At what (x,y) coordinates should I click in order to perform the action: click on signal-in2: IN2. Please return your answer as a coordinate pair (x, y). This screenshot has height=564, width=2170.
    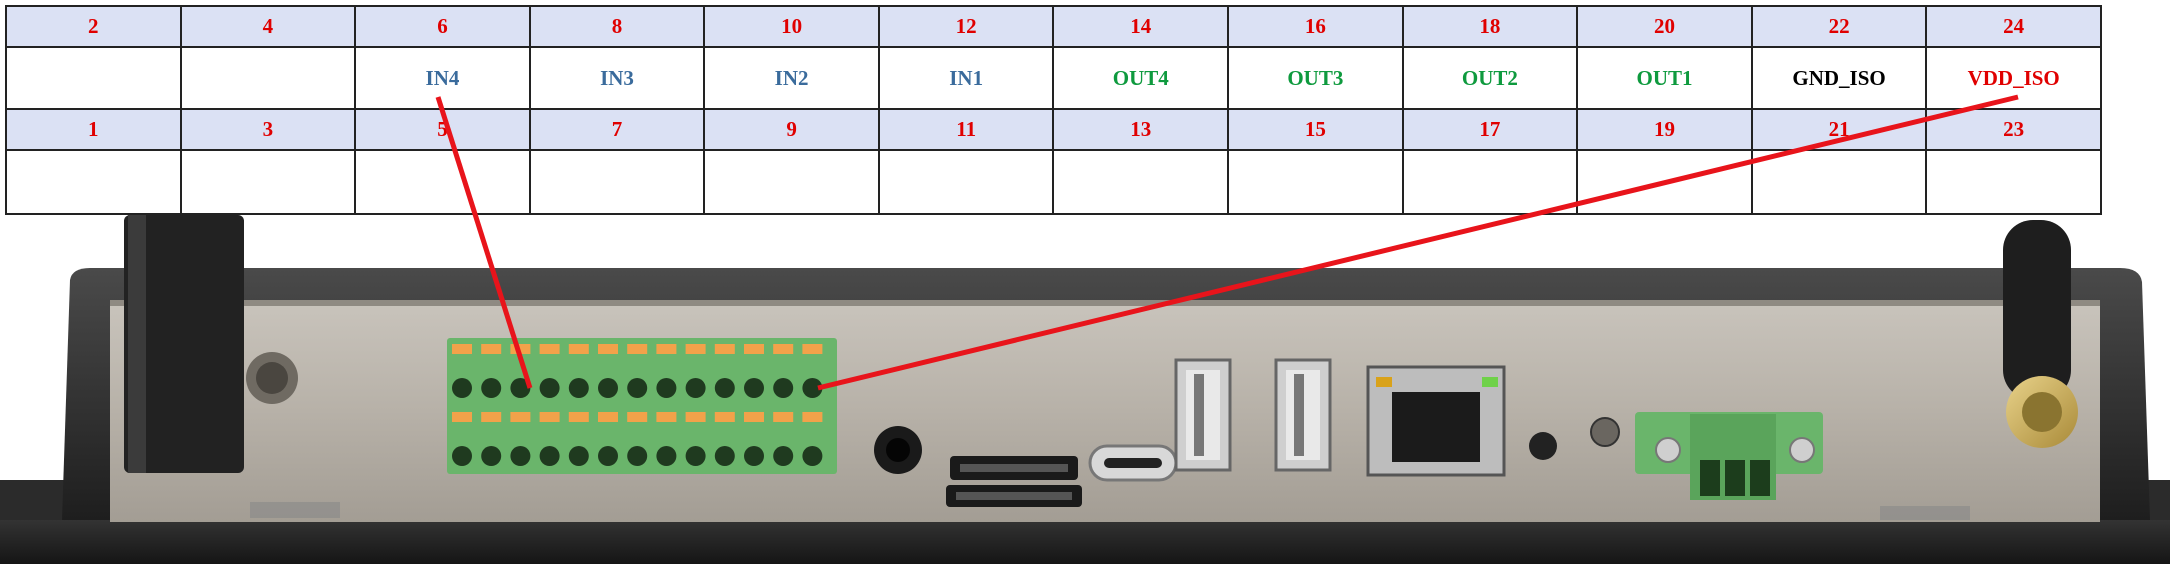
    Looking at the image, I should click on (791, 78).